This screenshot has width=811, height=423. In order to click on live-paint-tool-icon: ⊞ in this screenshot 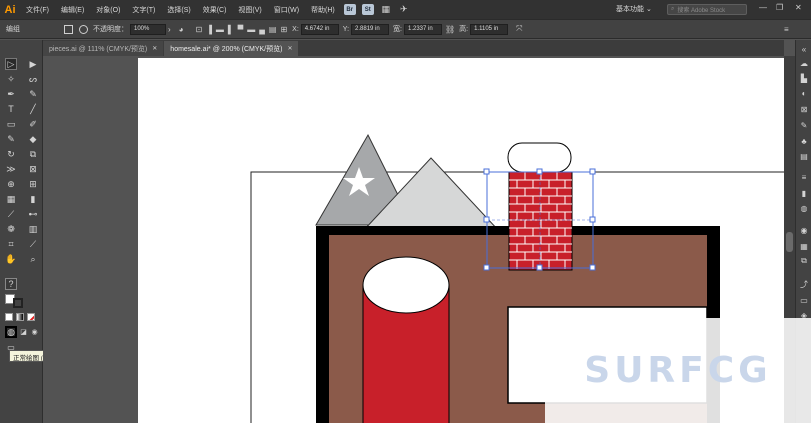, I will do `click(33, 184)`.